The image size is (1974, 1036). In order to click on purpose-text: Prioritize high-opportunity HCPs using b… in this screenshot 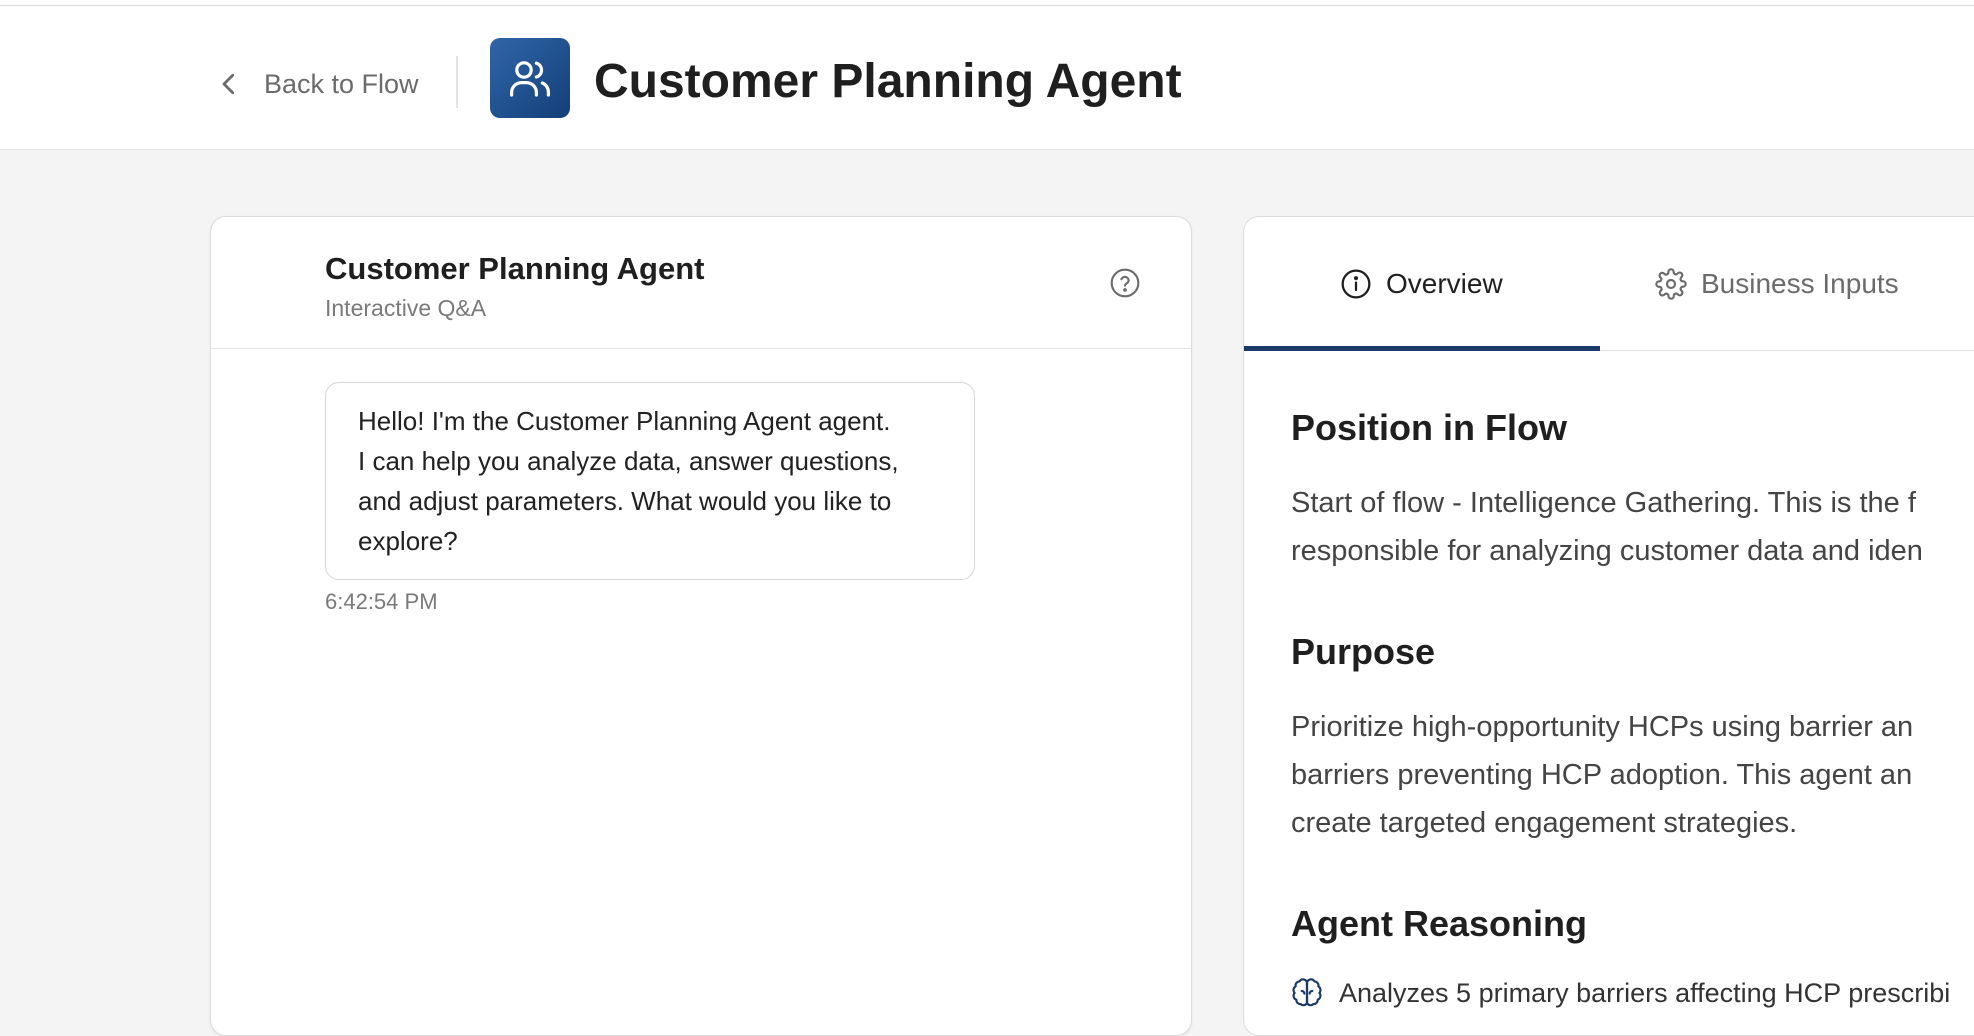, I will do `click(1632, 775)`.